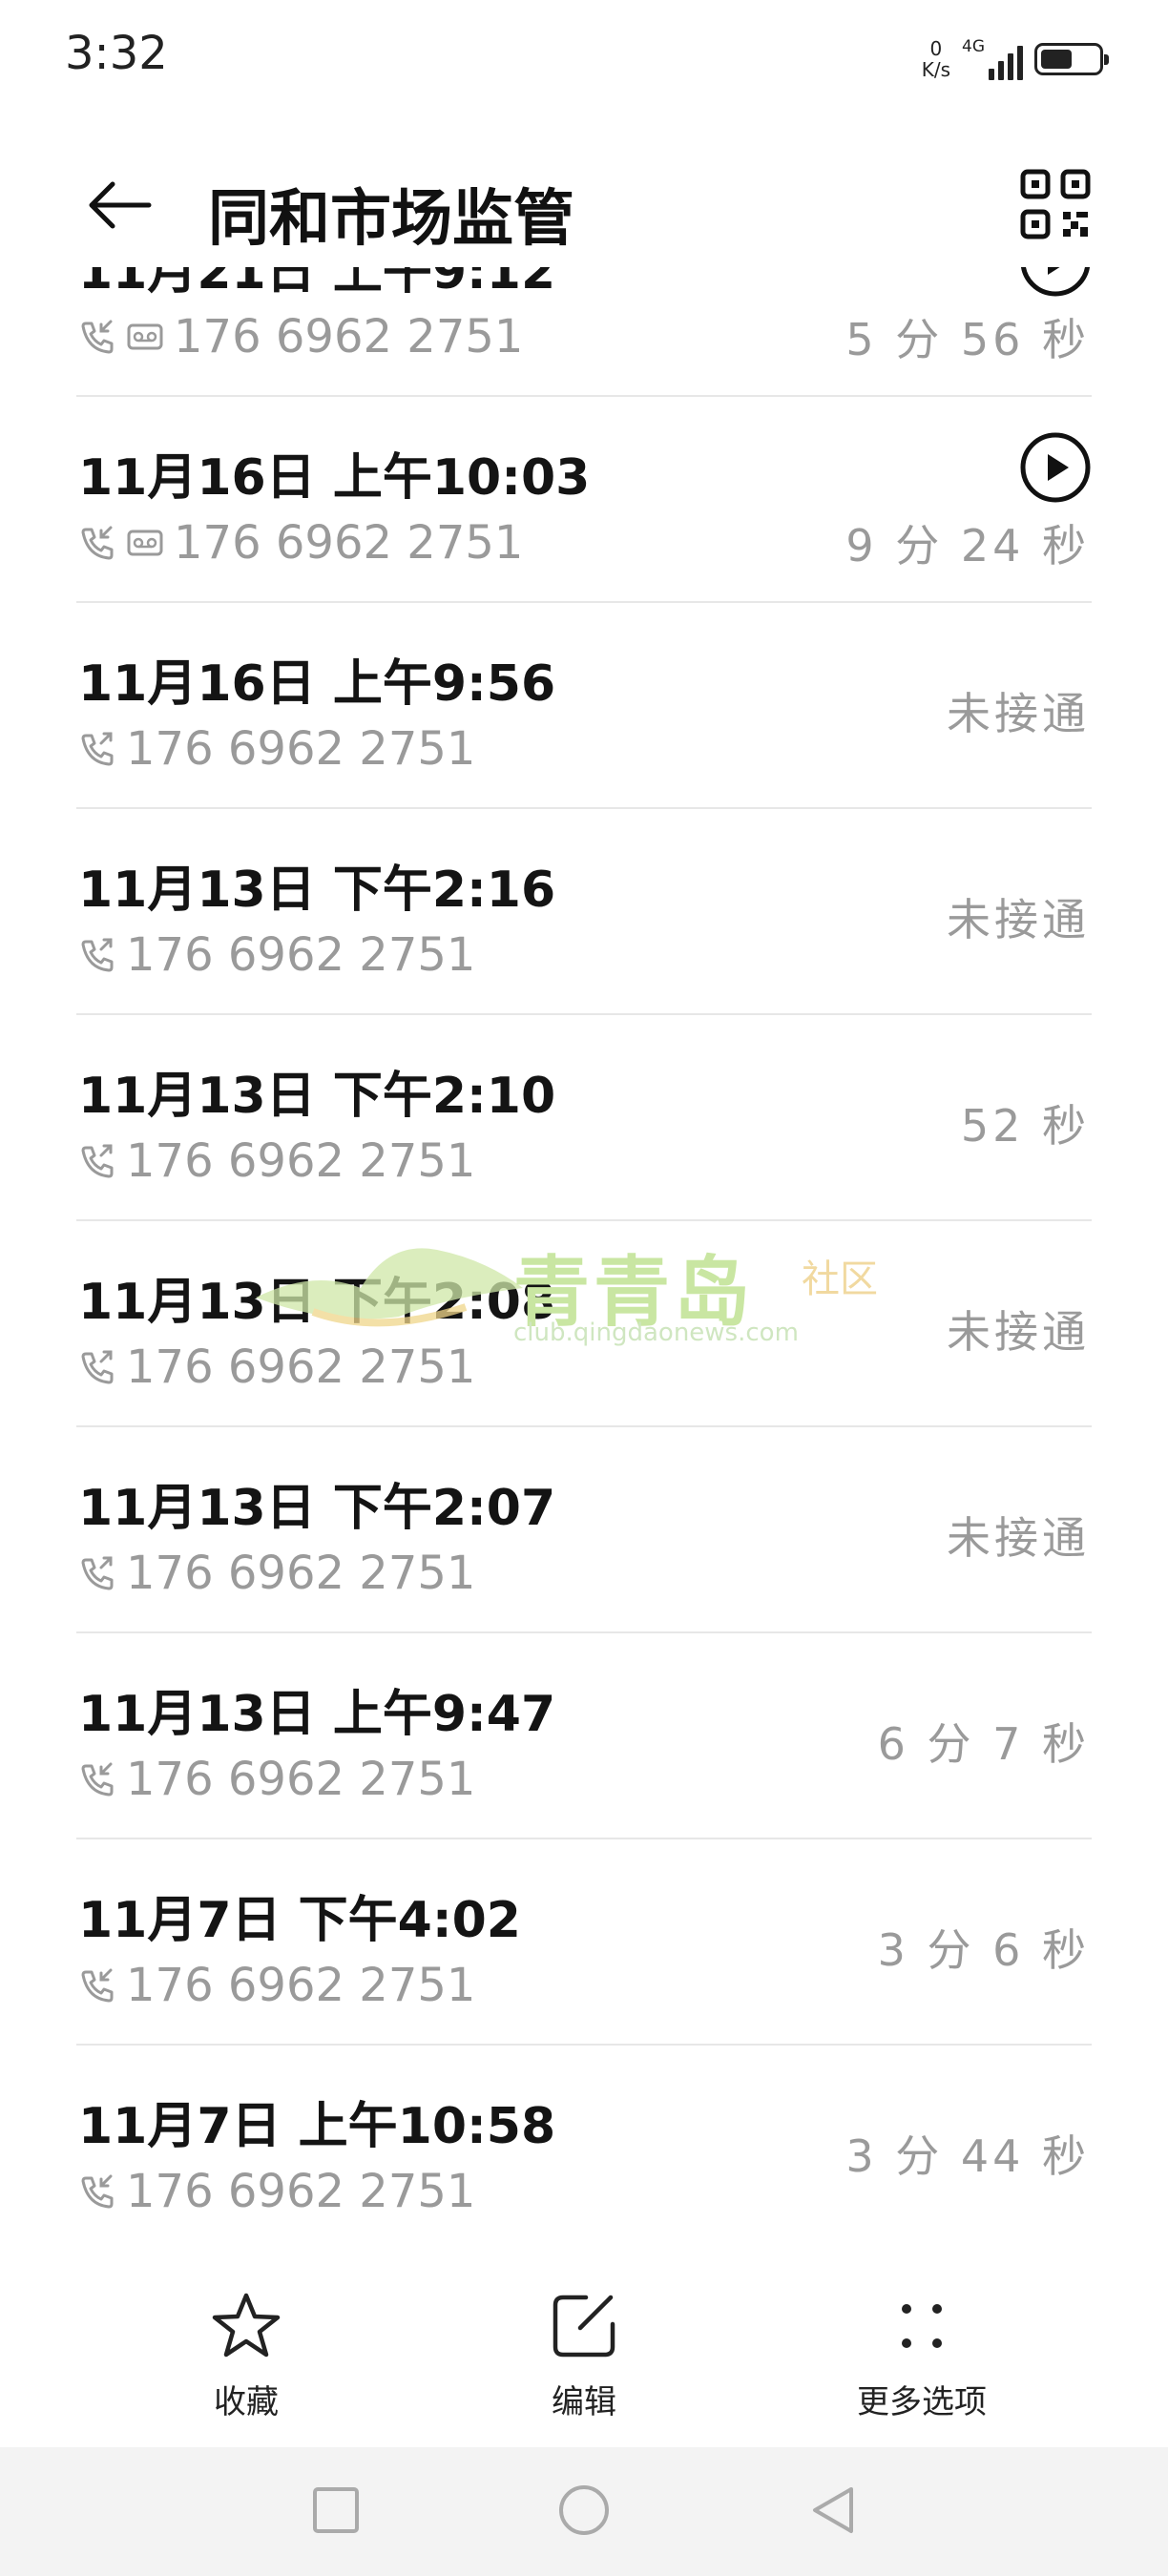 The width and height of the screenshot is (1168, 2576). What do you see at coordinates (936, 48) in the screenshot?
I see `network-speed-value: 0` at bounding box center [936, 48].